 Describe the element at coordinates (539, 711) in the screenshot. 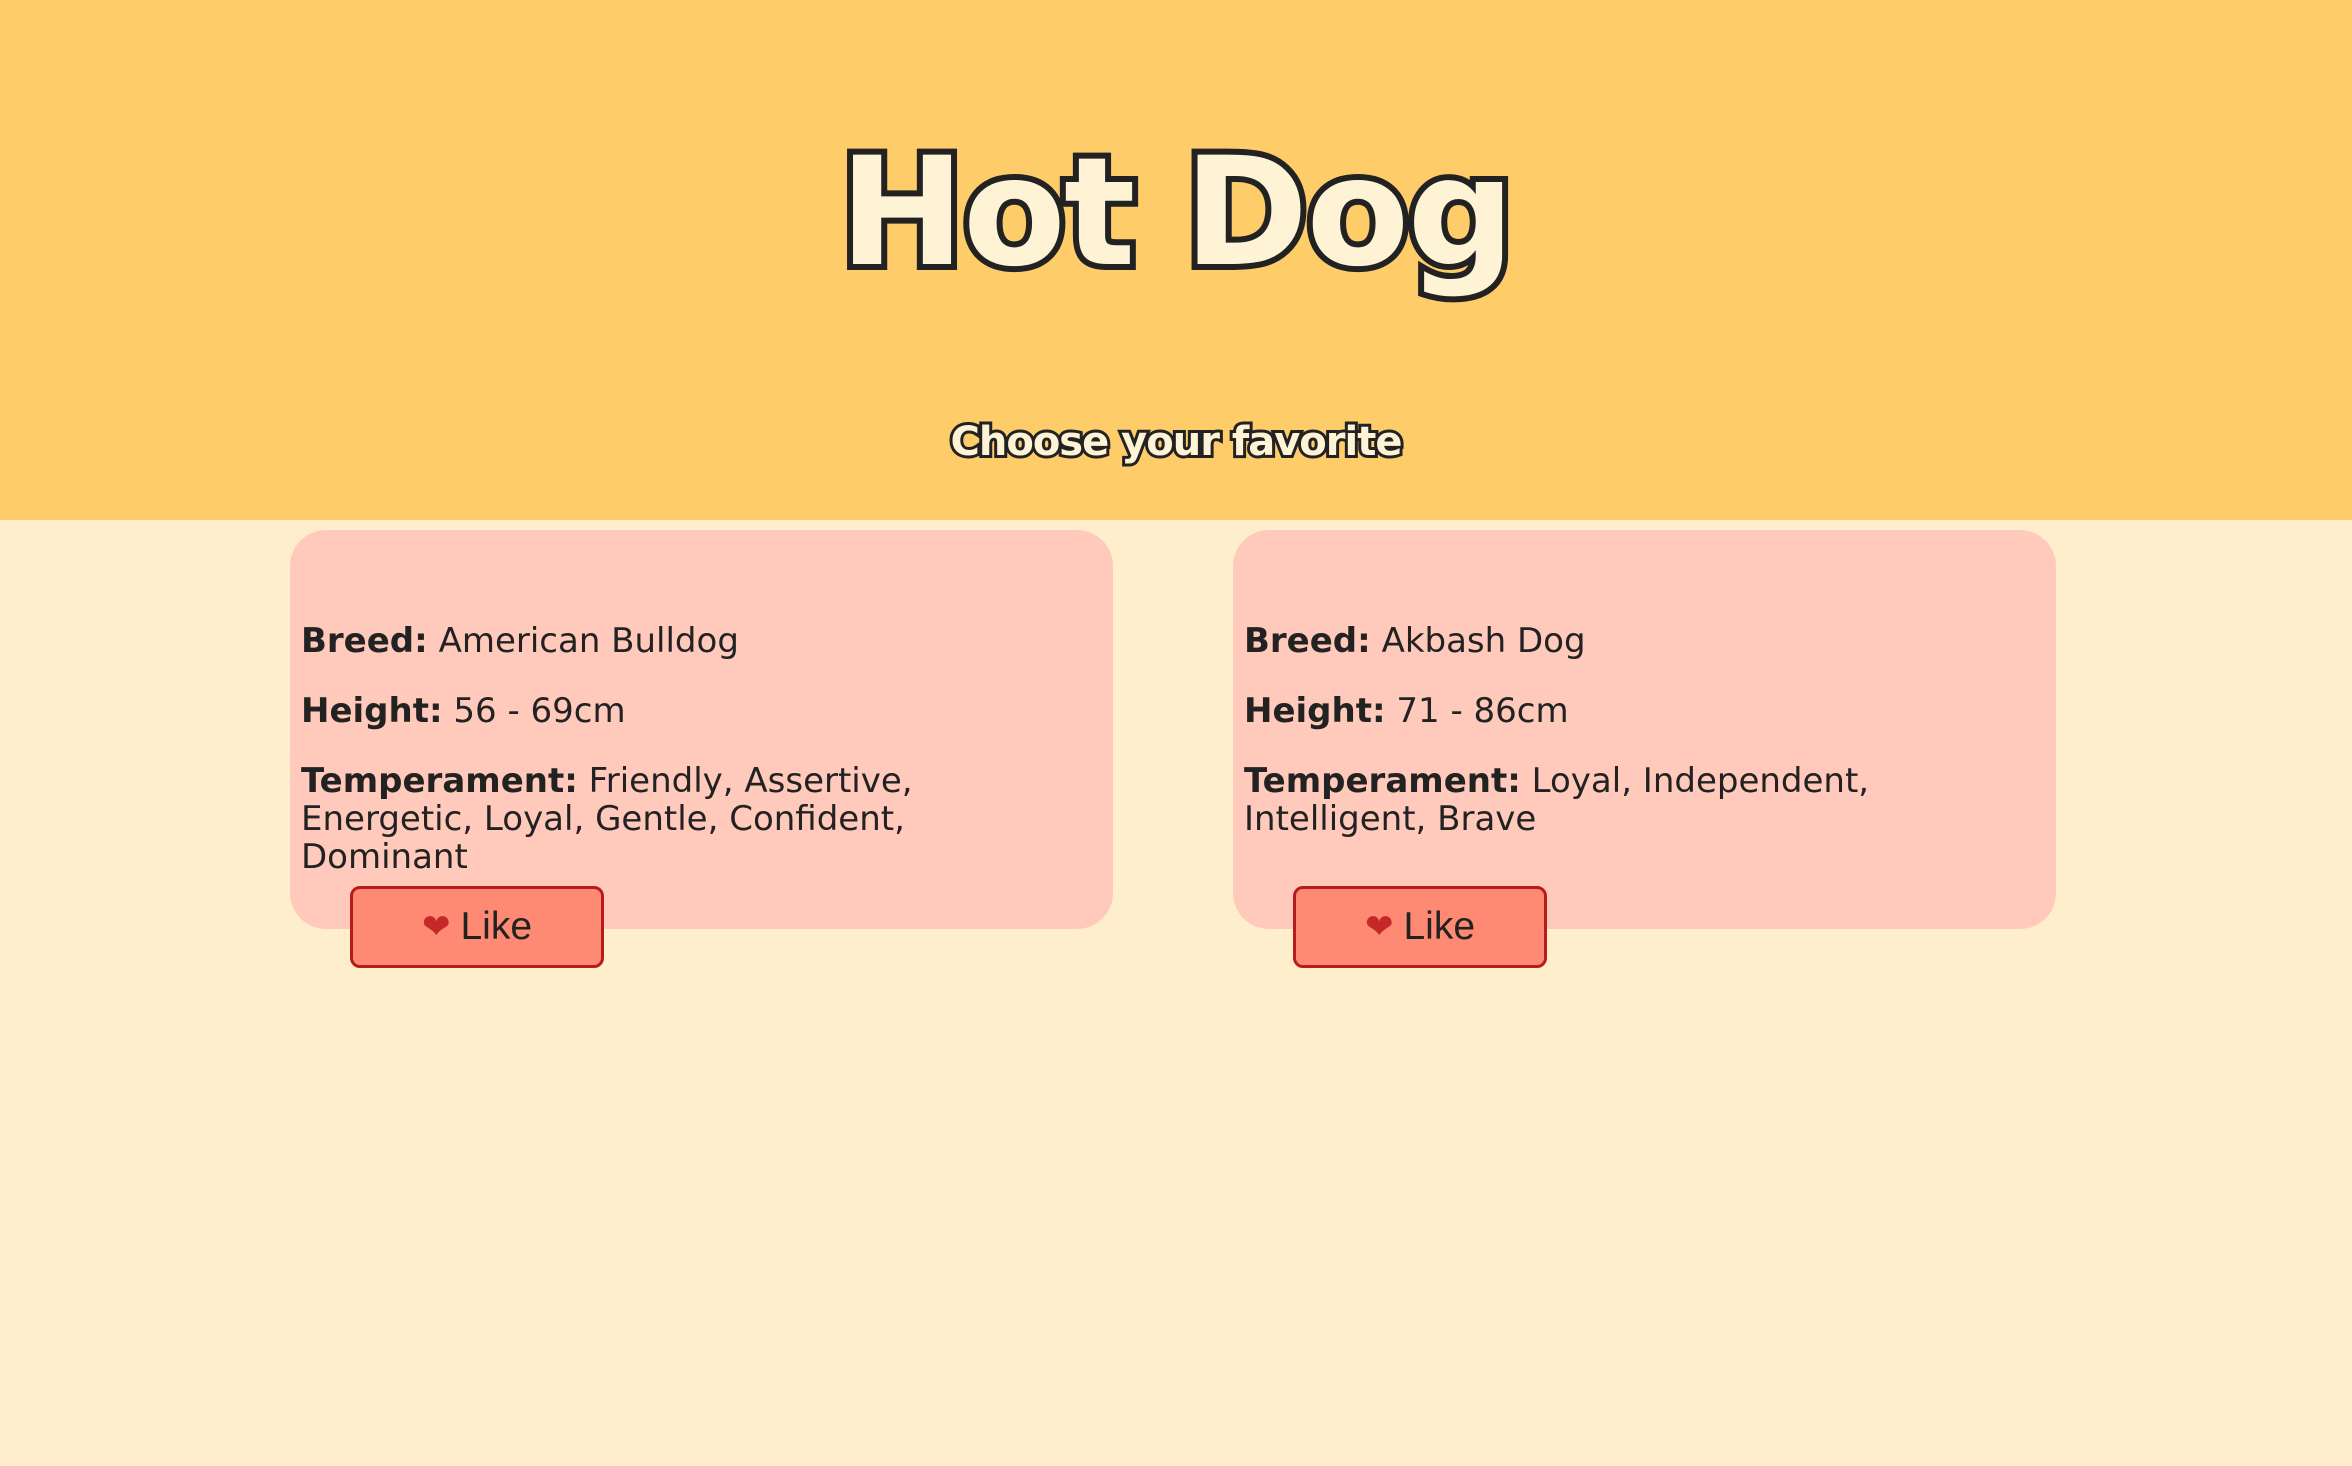

I see `height-value: 56 - 69cm` at that location.